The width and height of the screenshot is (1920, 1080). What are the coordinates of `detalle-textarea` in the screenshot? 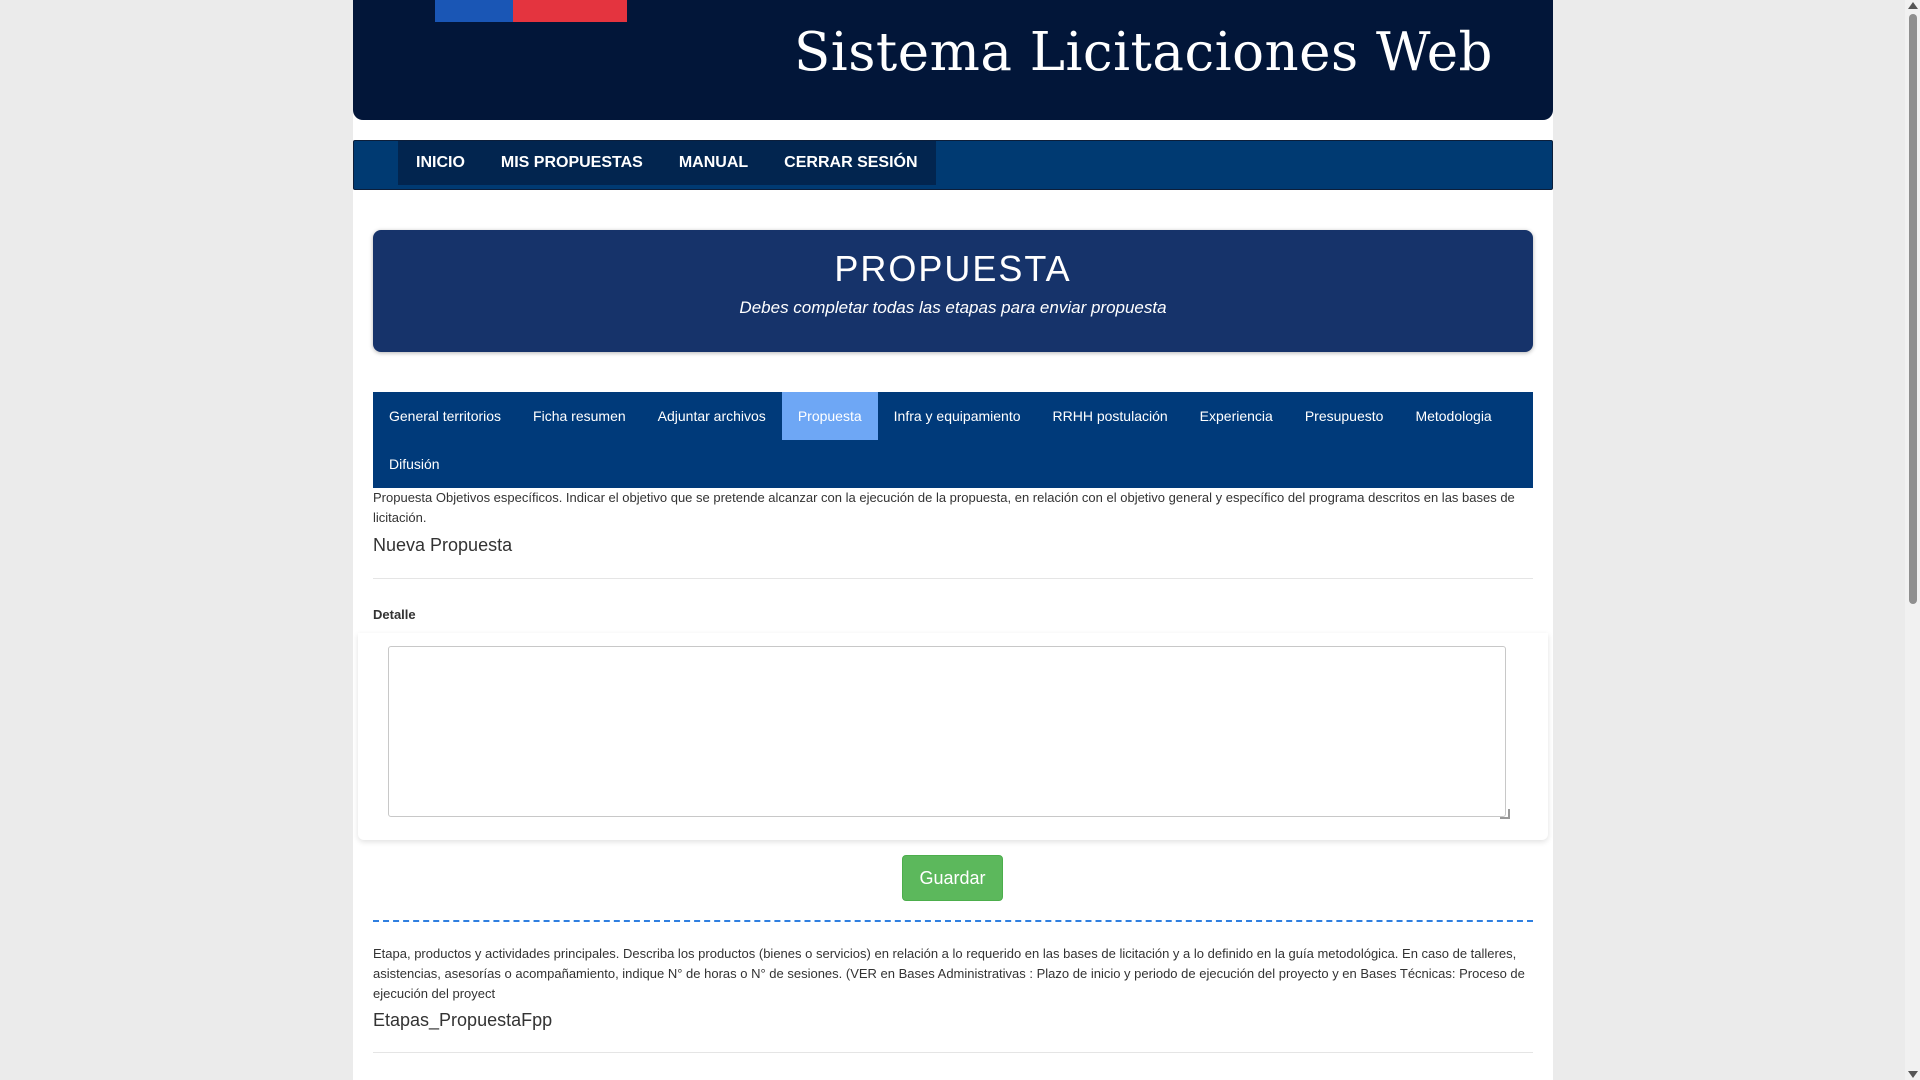 It's located at (947, 731).